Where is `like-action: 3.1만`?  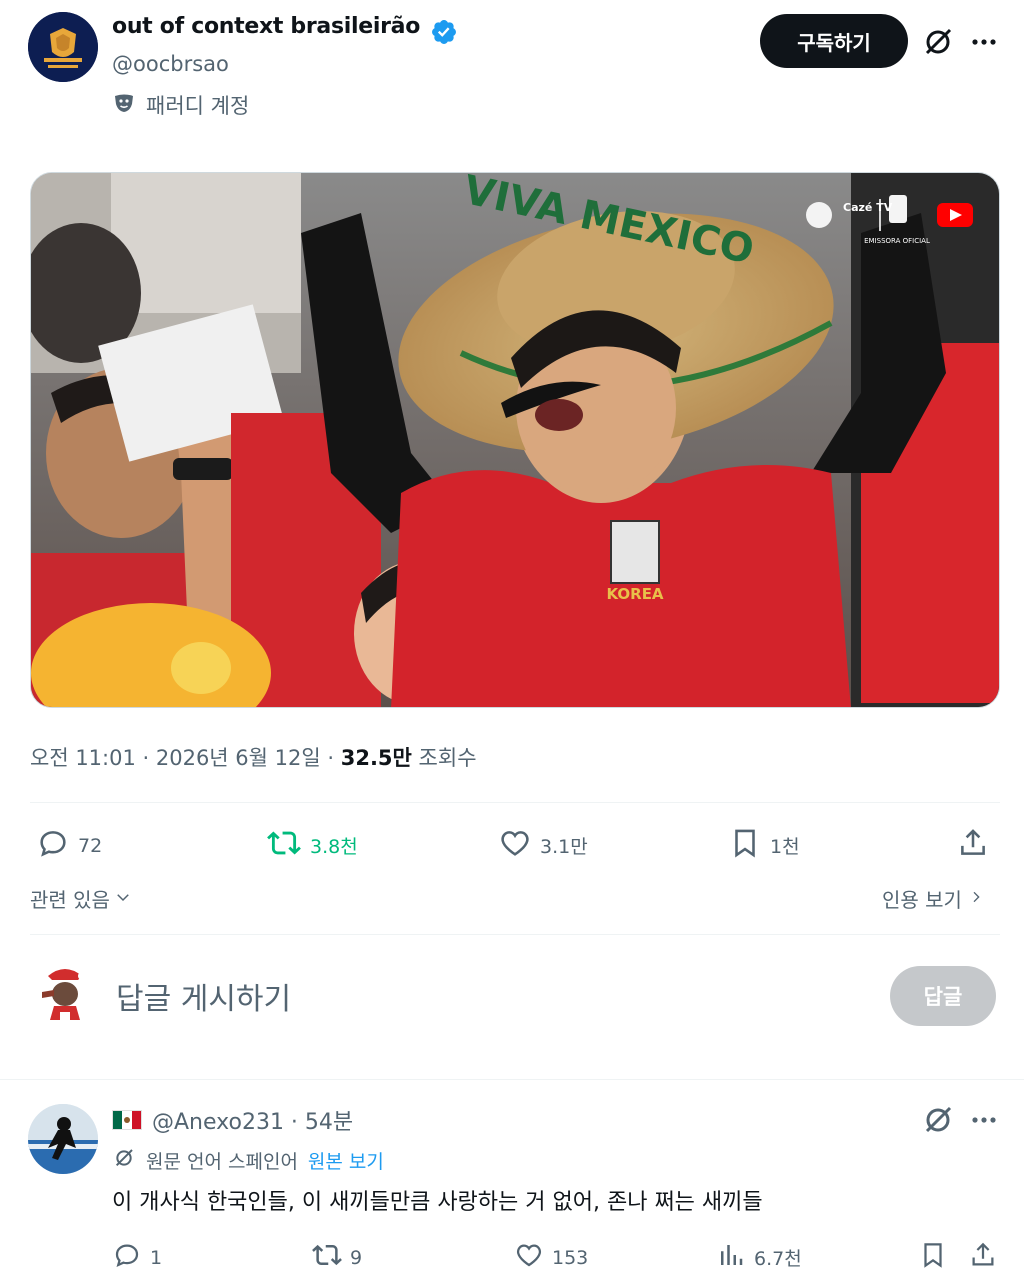
like-action: 3.1만 is located at coordinates (543, 845).